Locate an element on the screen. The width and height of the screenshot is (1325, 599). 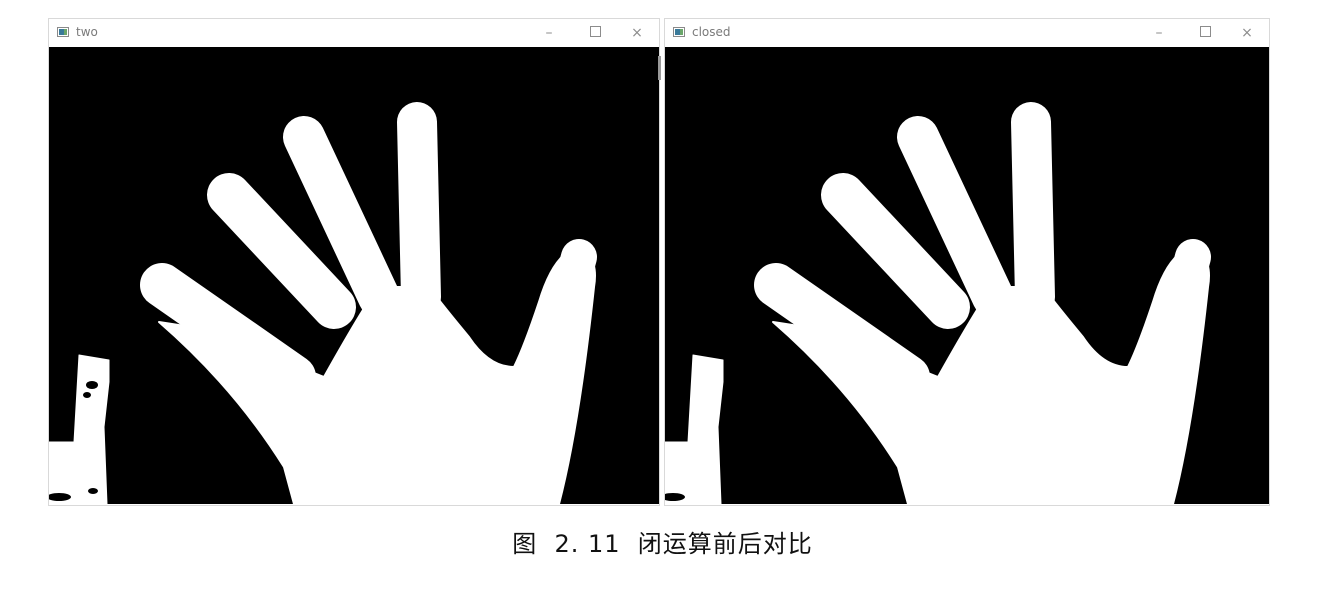
figure-caption: 图 2. 11 闭运算前后对比 is located at coordinates (662, 541).